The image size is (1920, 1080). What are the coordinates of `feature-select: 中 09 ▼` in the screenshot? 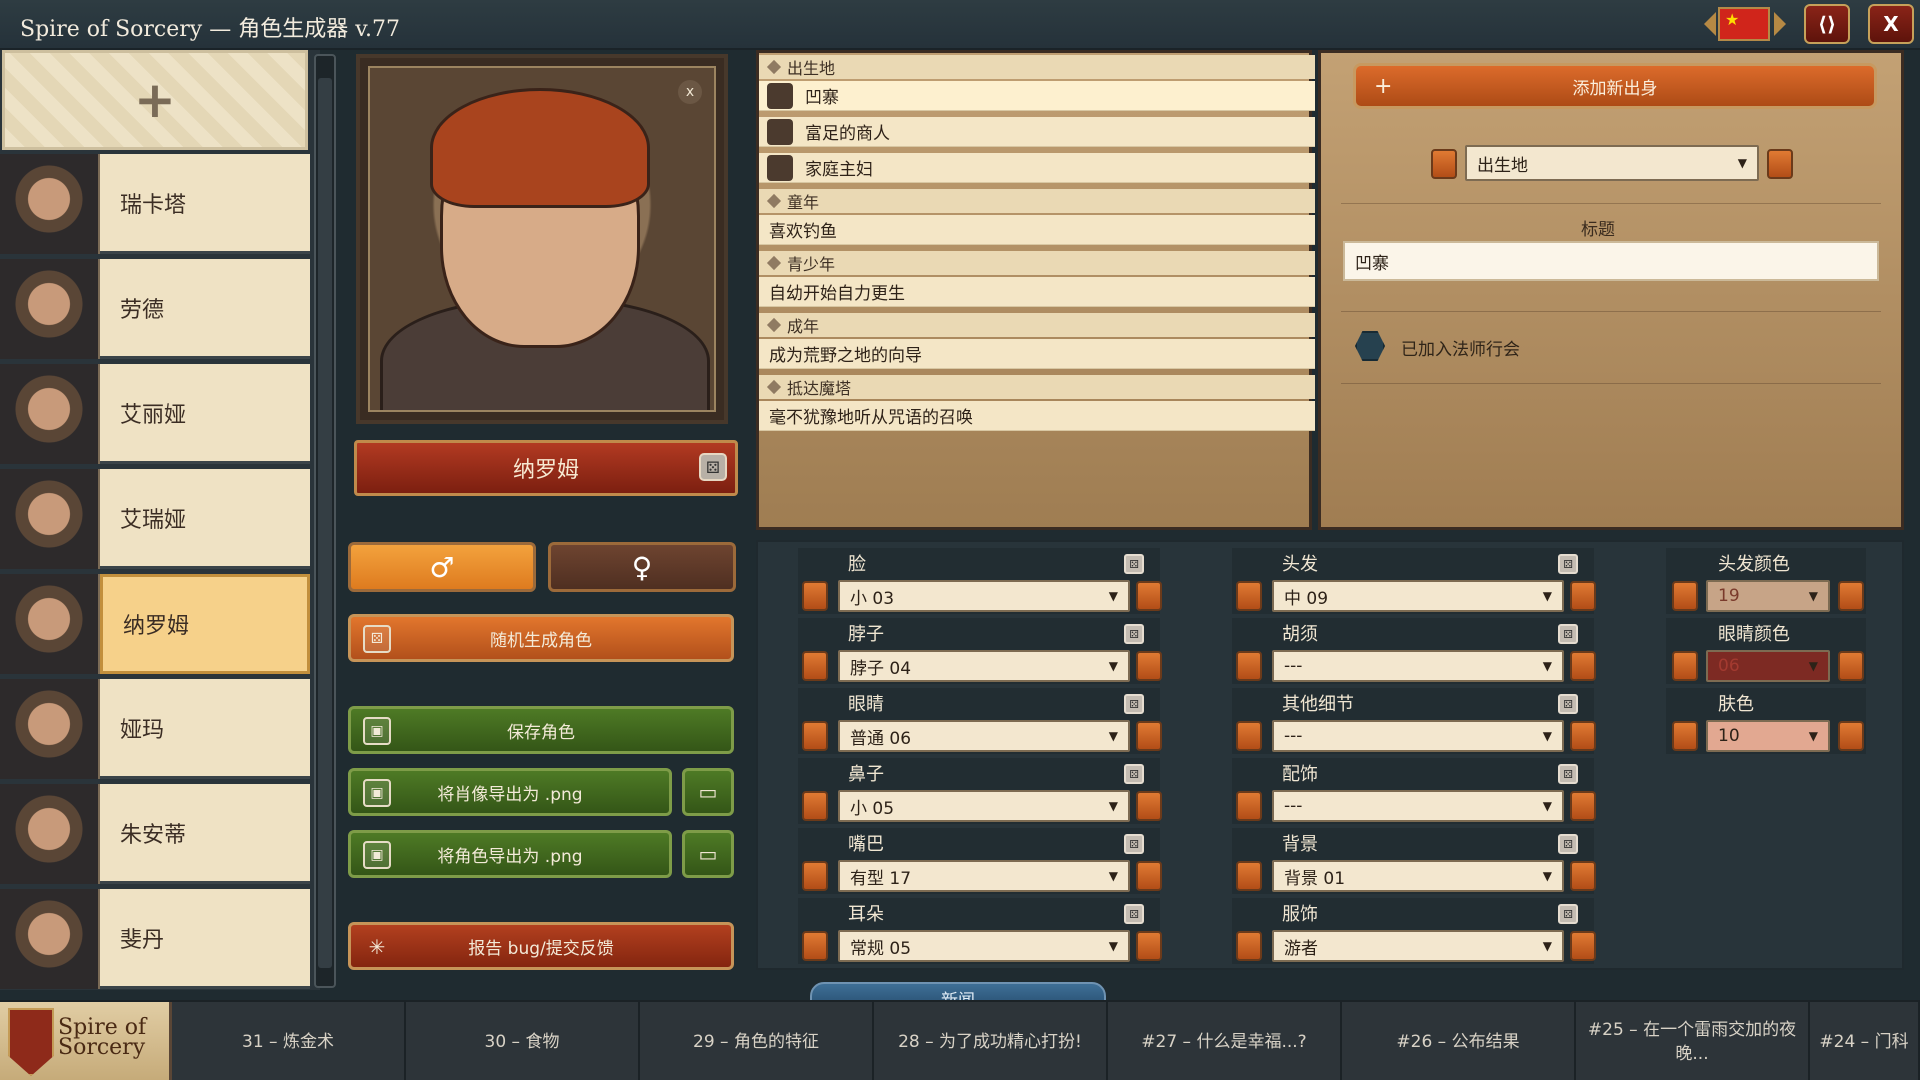 It's located at (1418, 596).